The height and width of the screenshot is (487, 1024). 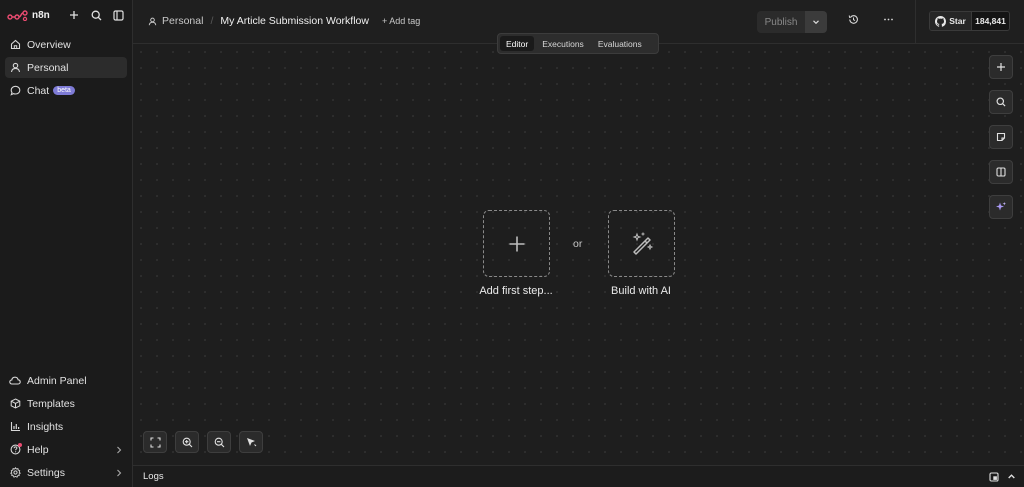 I want to click on view-tabs: Editor Executions Evaluations, so click(x=578, y=43).